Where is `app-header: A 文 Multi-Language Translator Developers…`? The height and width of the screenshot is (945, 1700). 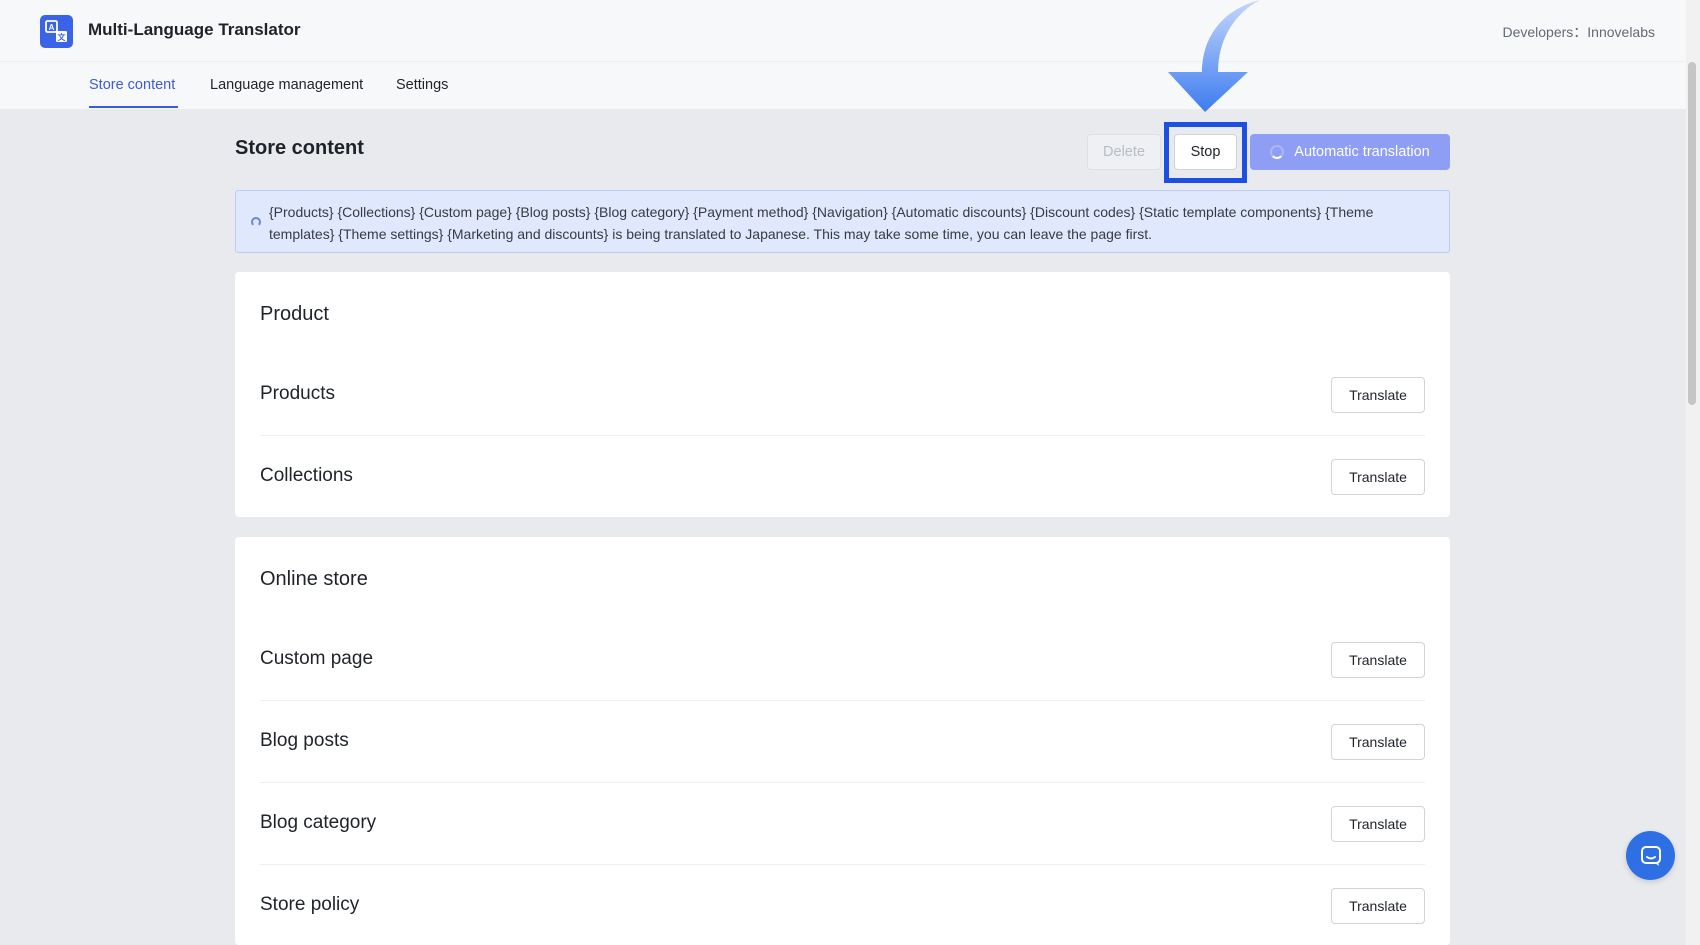
app-header: A 文 Multi-Language Translator Developers… is located at coordinates (843, 31).